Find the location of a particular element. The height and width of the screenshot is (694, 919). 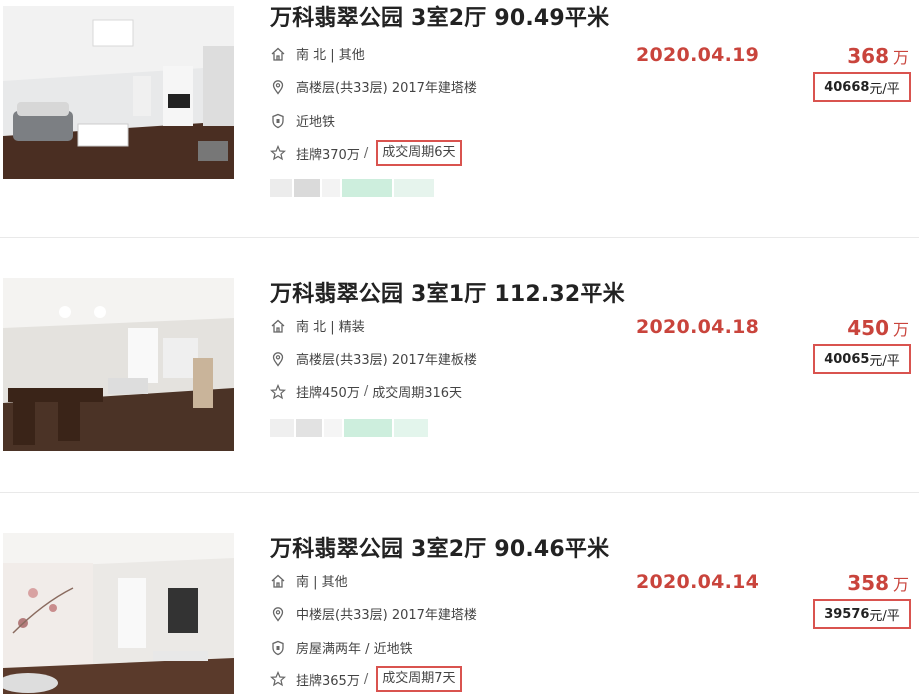

floor-row: 高楼层(共33层) 2017年建塔楼 is located at coordinates (373, 86).